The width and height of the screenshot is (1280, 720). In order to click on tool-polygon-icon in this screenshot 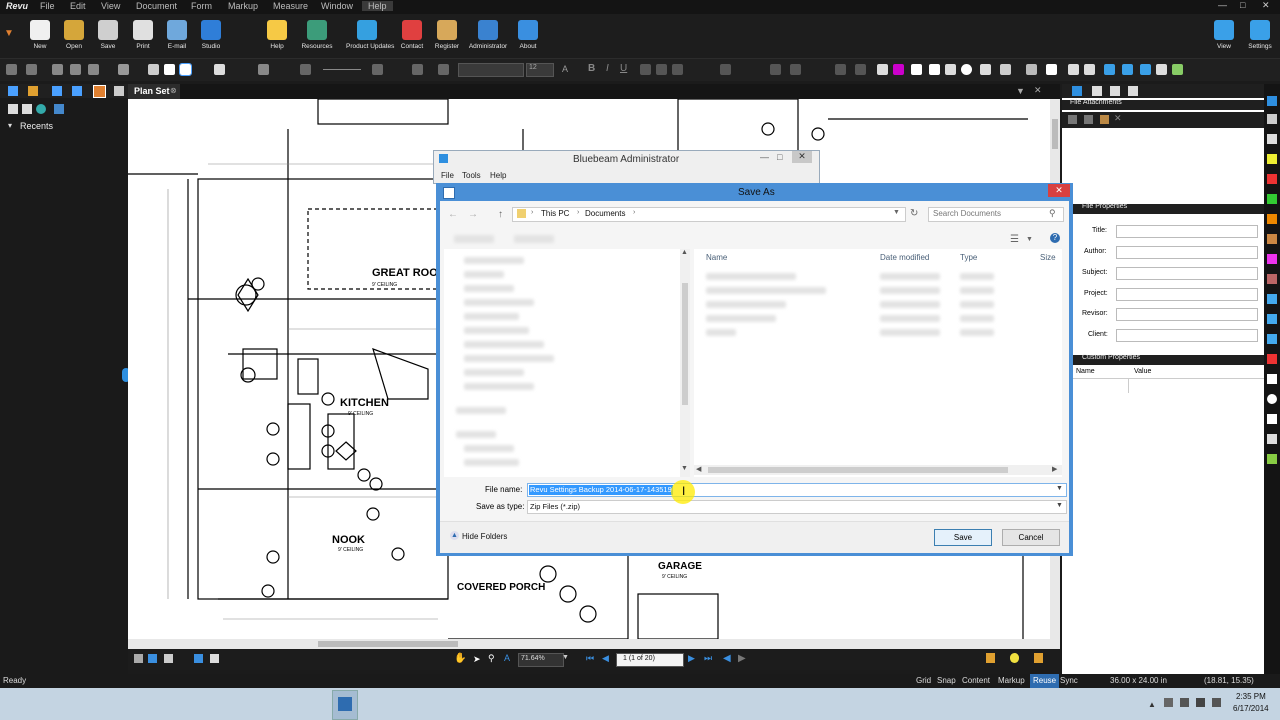, I will do `click(1272, 419)`.